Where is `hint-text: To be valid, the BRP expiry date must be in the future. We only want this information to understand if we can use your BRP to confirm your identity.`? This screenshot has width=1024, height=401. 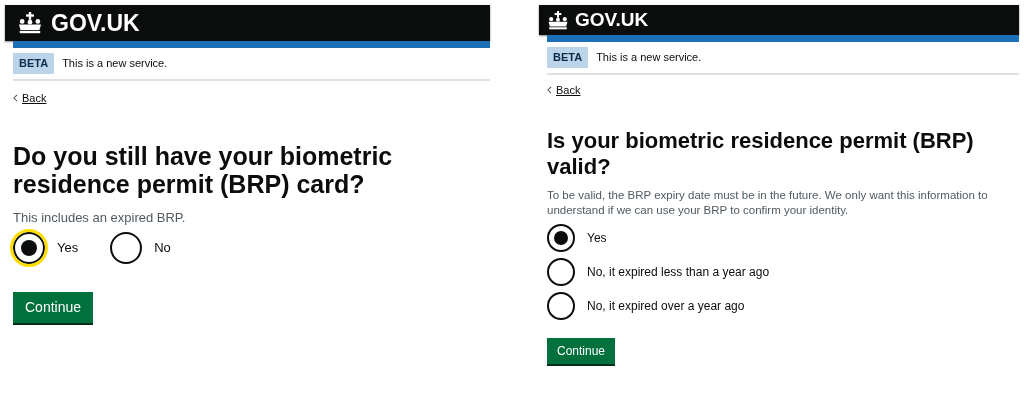 hint-text: To be valid, the BRP expiry date must be in the future. We only want this information to understand if we can use your BRP to confirm your identity. is located at coordinates (768, 203).